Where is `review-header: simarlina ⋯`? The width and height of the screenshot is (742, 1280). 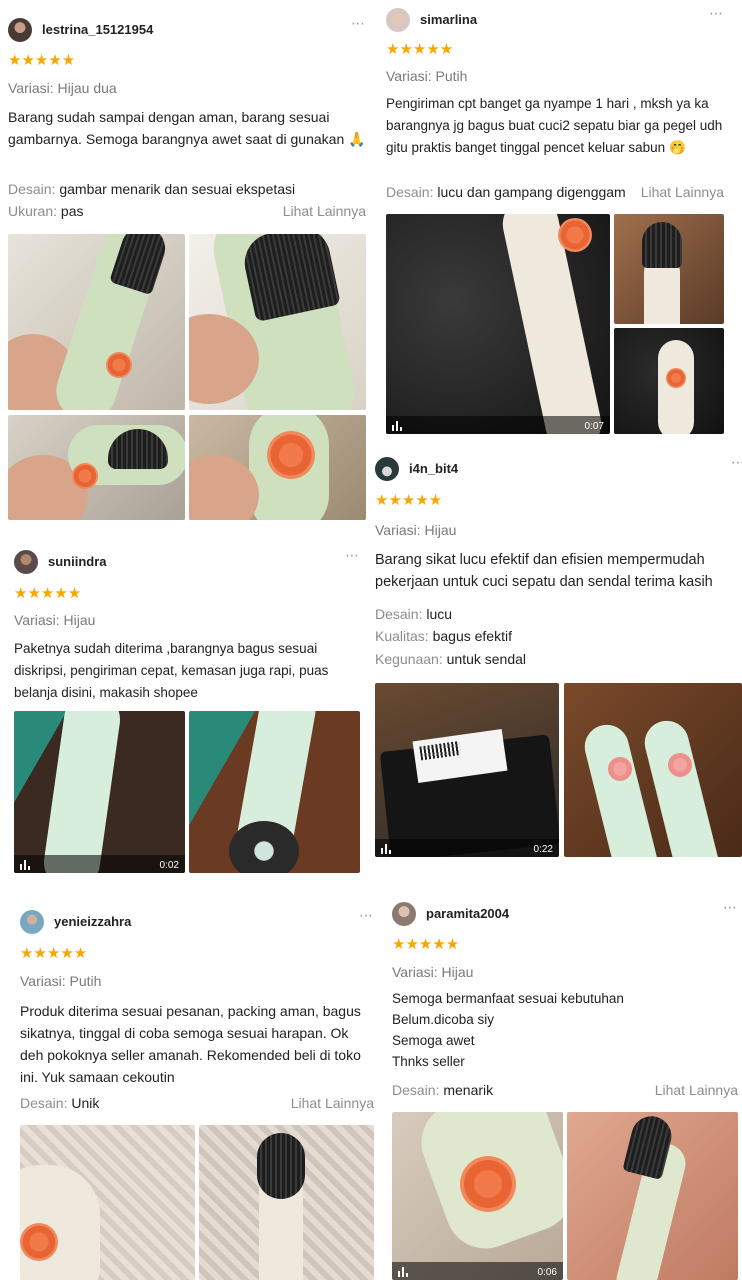 review-header: simarlina ⋯ is located at coordinates (555, 19).